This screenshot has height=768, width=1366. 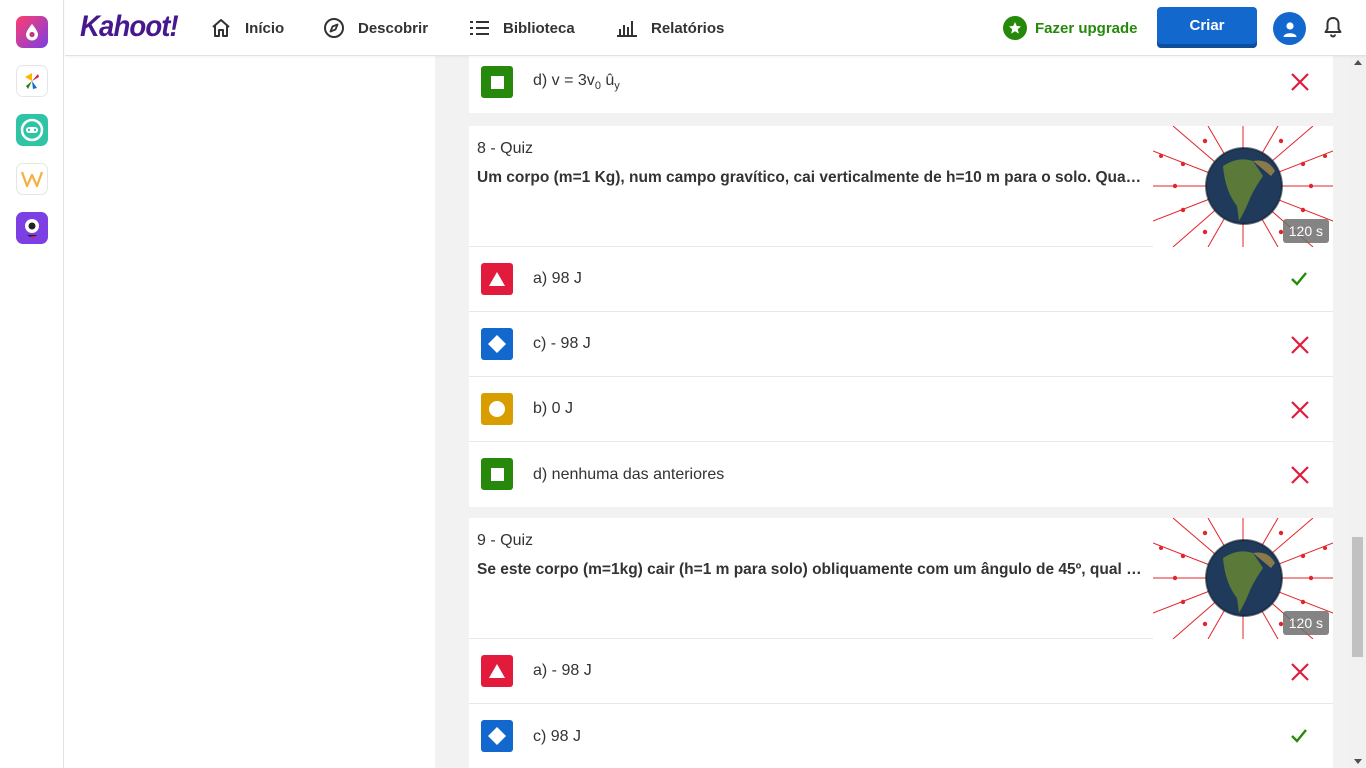 I want to click on vertical-scrollbar, so click(x=1358, y=412).